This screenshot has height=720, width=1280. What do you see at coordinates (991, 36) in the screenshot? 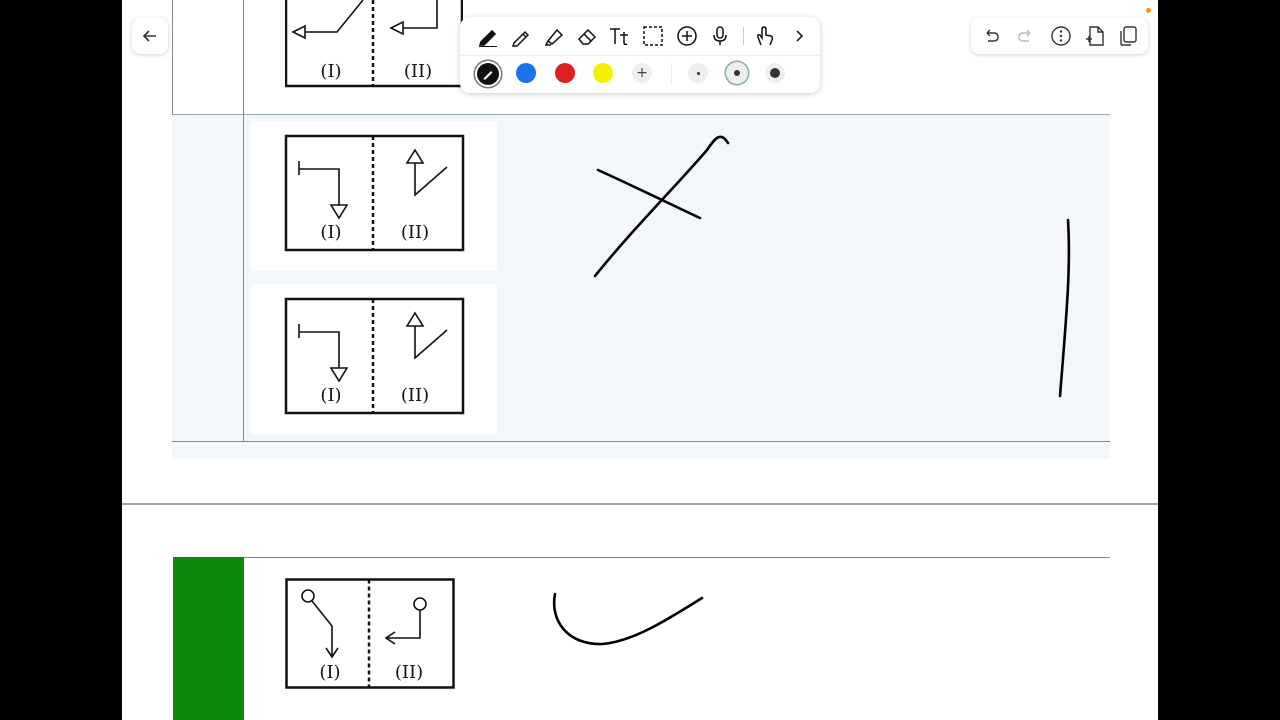
I see `undo-icon` at bounding box center [991, 36].